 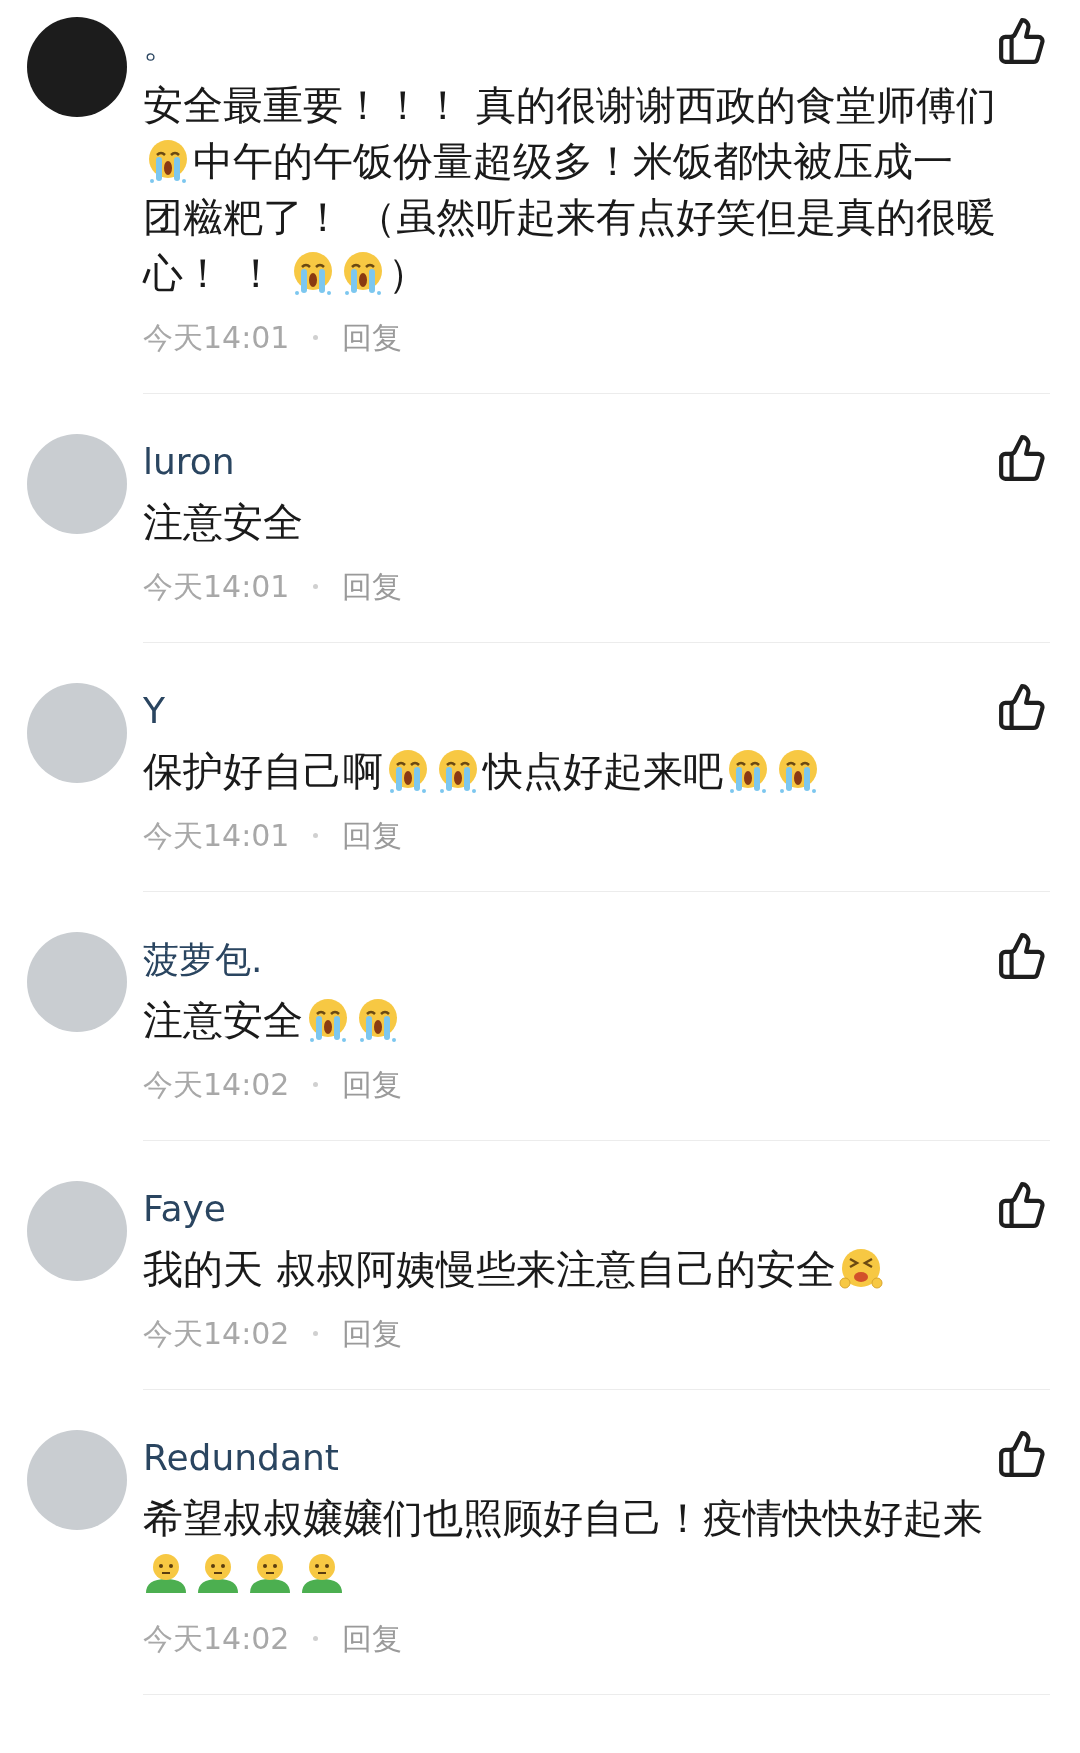 What do you see at coordinates (603, 771) in the screenshot?
I see `comment-text: 快点好起来吧` at bounding box center [603, 771].